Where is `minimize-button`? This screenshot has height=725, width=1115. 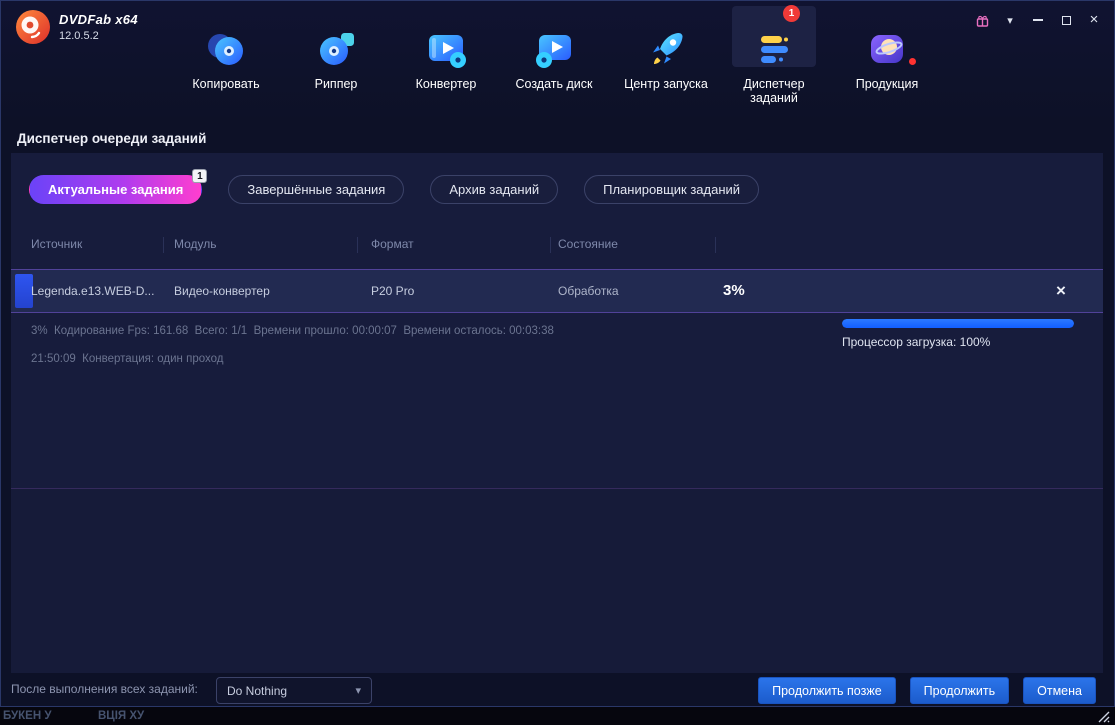 minimize-button is located at coordinates (1038, 20).